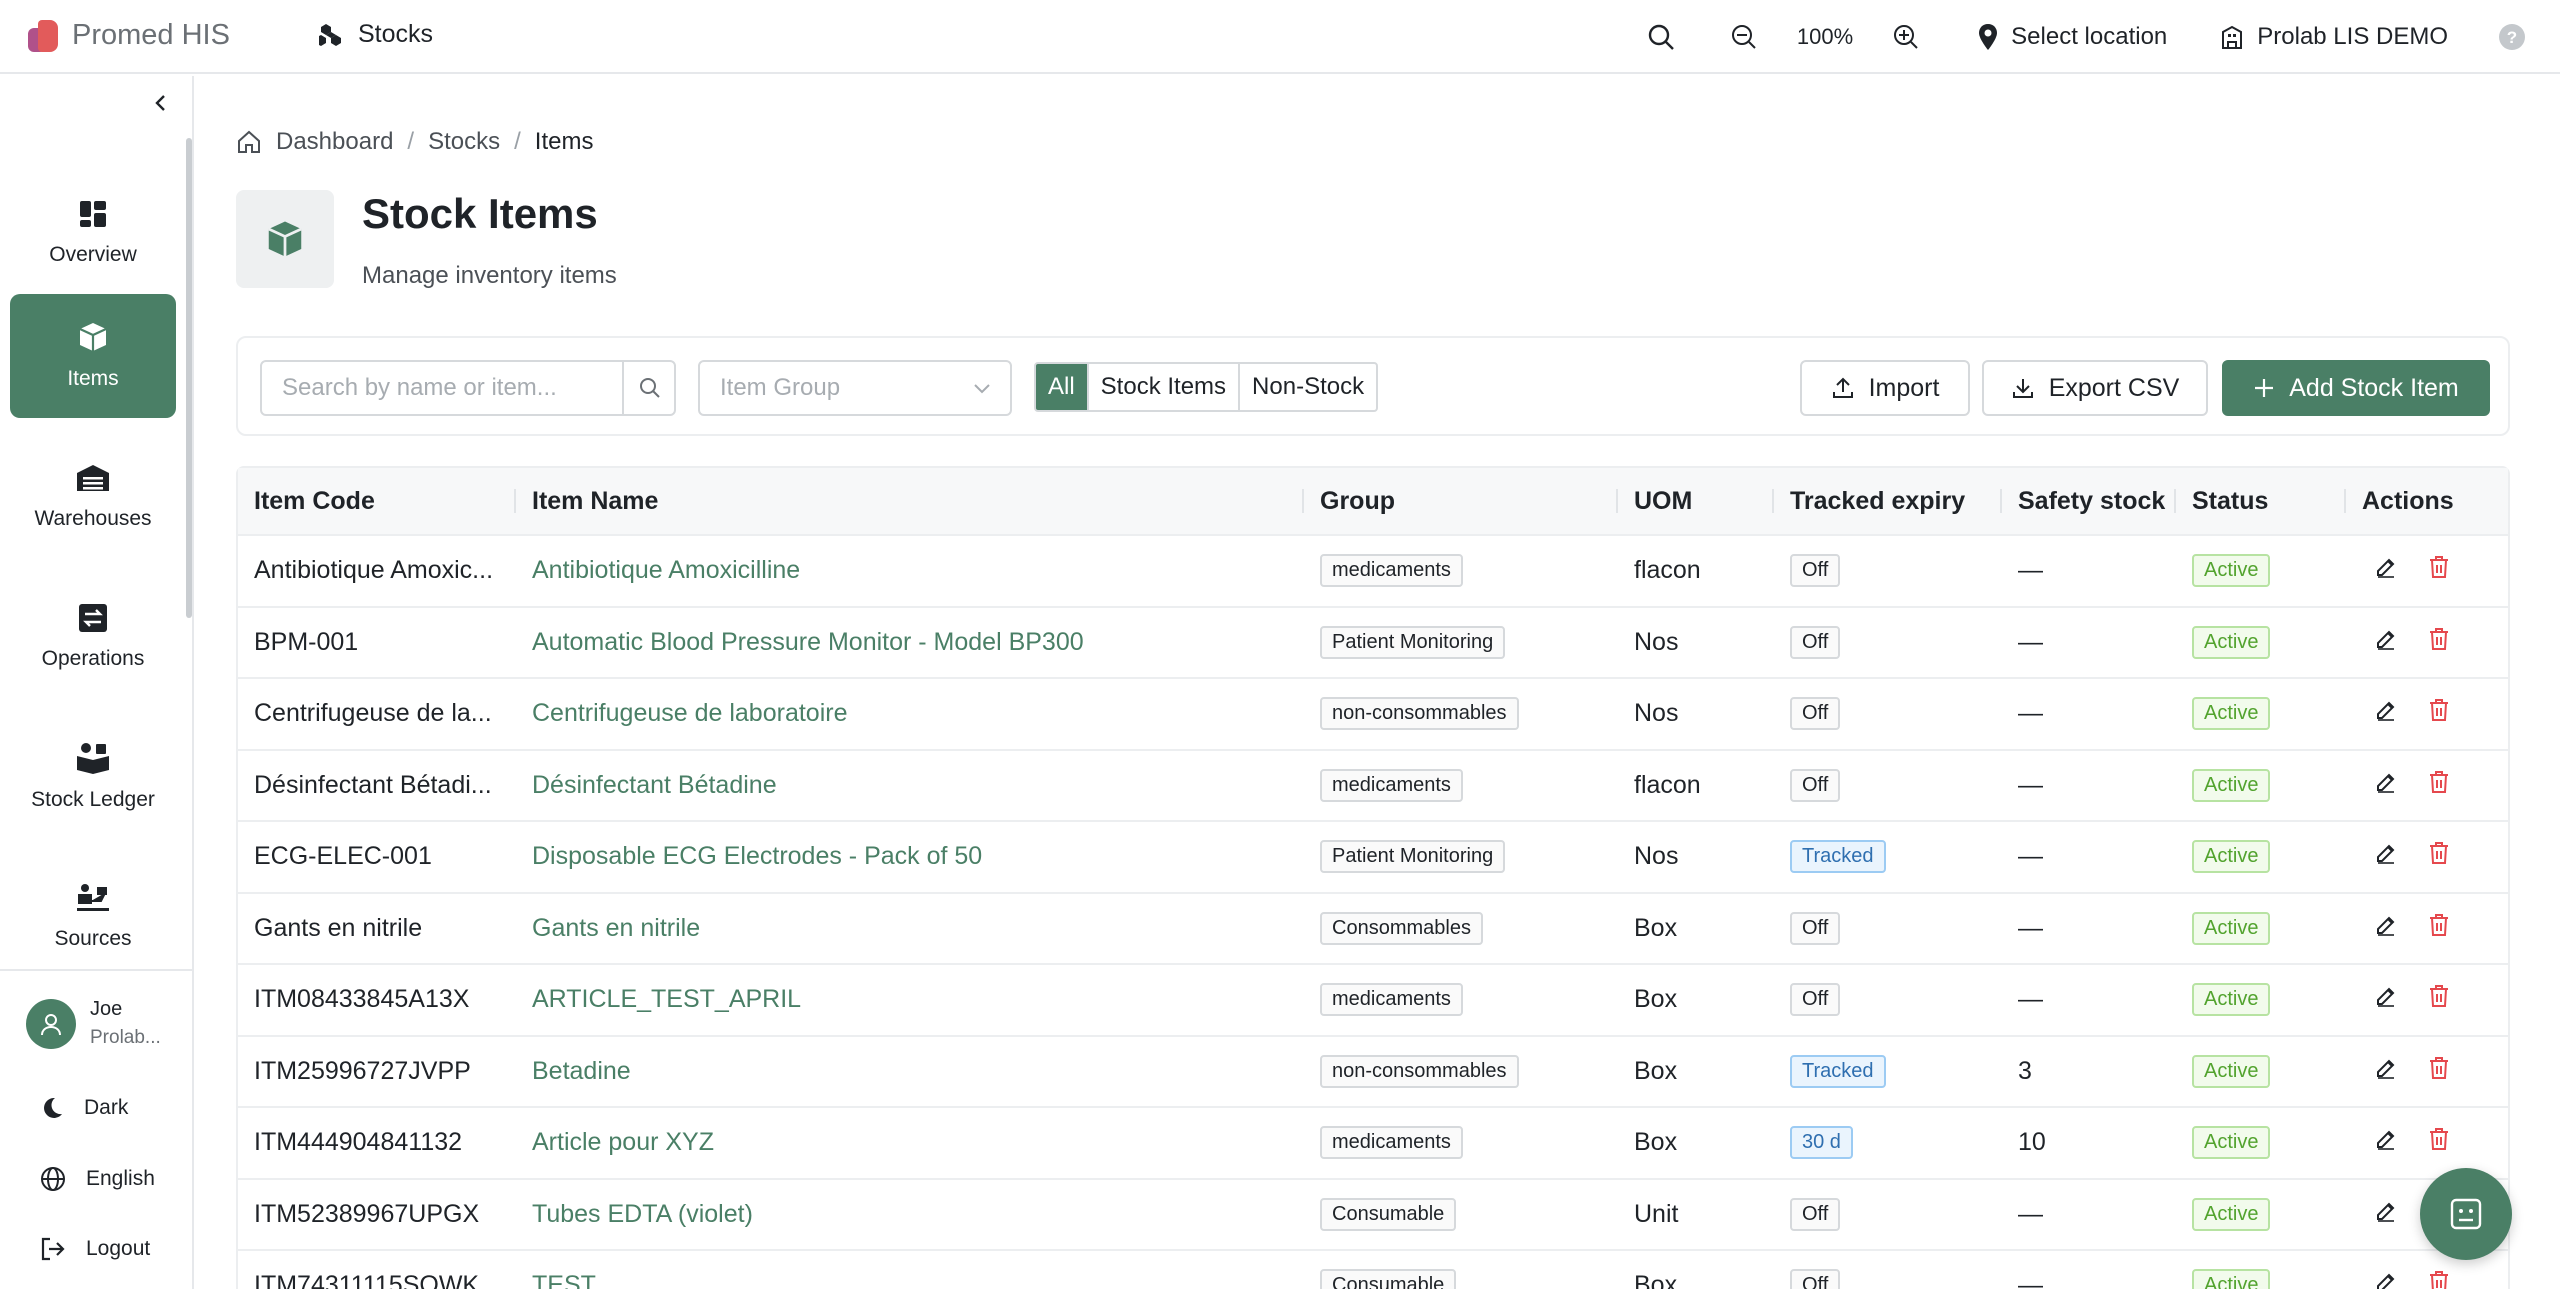 Image resolution: width=2560 pixels, height=1289 pixels. Describe the element at coordinates (2333, 37) in the screenshot. I see `org-selector: Prolab LIS DEMO` at that location.